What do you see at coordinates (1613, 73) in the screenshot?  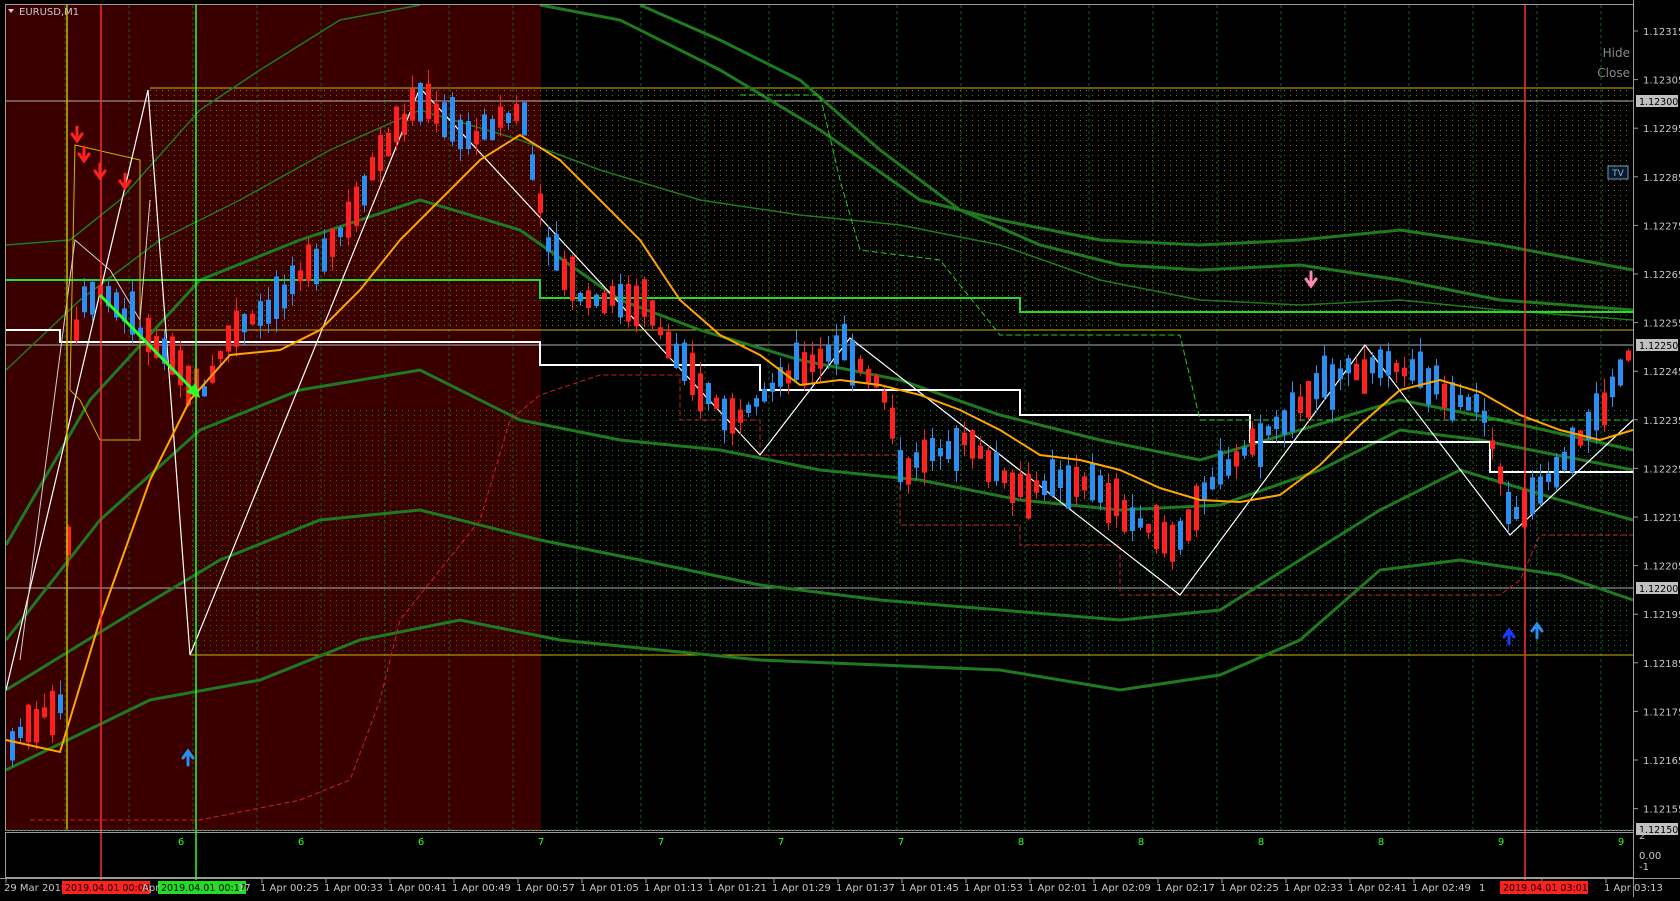 I see `close-button: Close` at bounding box center [1613, 73].